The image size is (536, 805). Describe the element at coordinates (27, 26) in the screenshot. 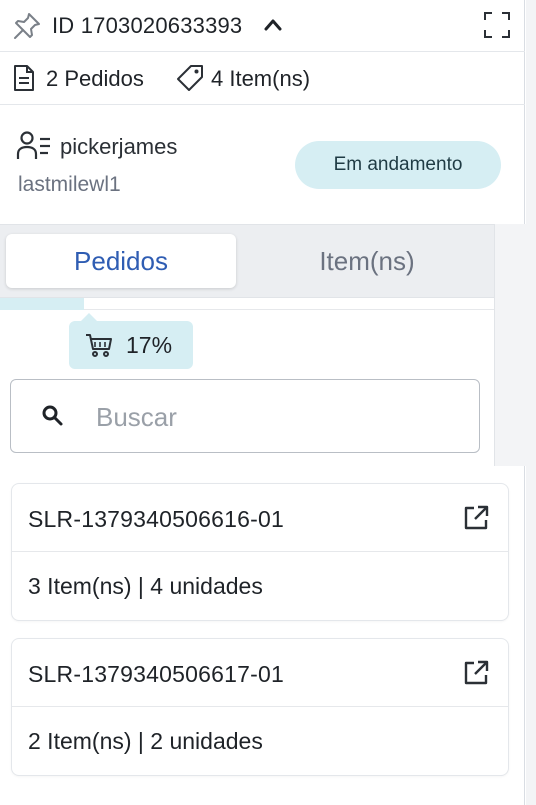

I see `pin-icon` at that location.